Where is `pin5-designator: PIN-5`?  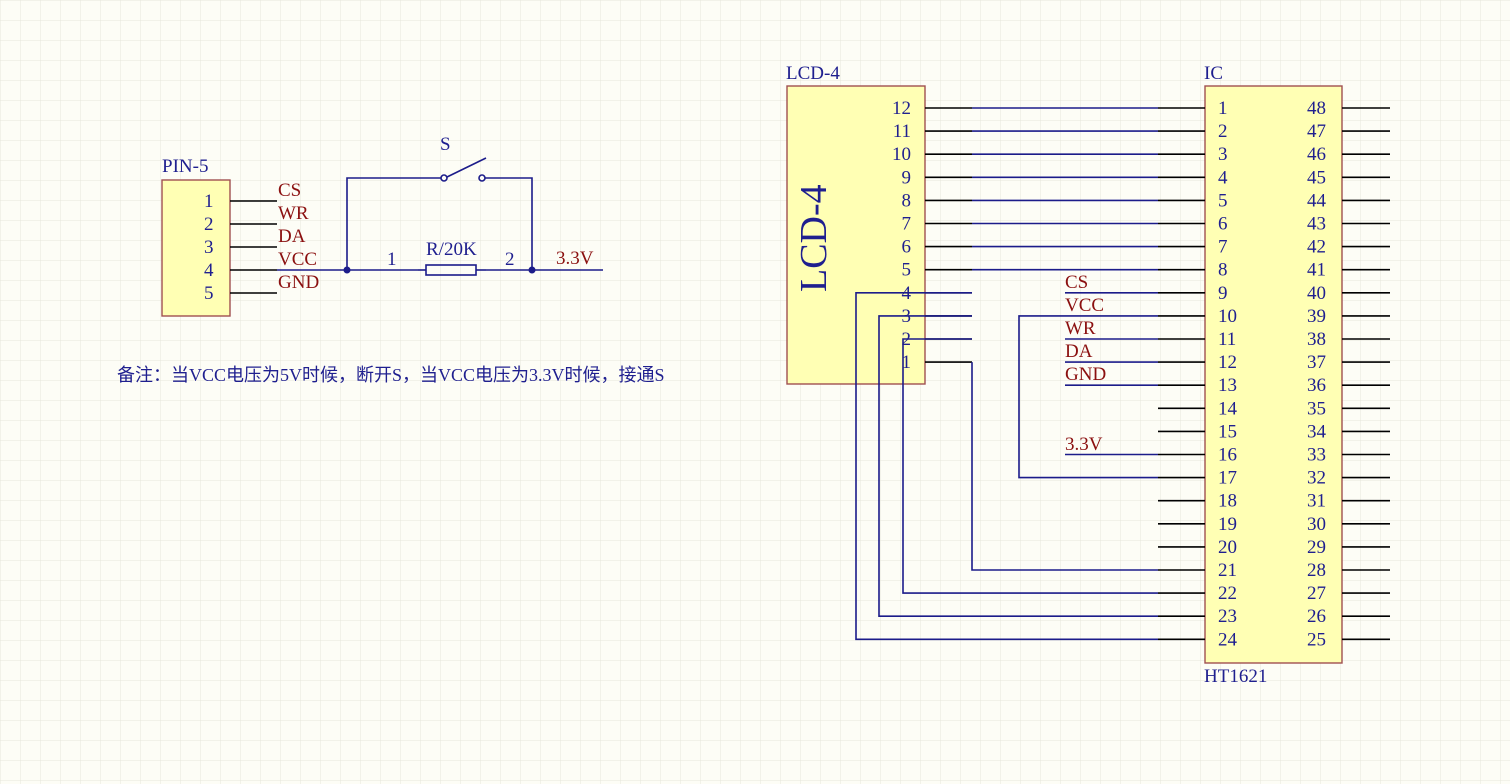
pin5-designator: PIN-5 is located at coordinates (185, 166).